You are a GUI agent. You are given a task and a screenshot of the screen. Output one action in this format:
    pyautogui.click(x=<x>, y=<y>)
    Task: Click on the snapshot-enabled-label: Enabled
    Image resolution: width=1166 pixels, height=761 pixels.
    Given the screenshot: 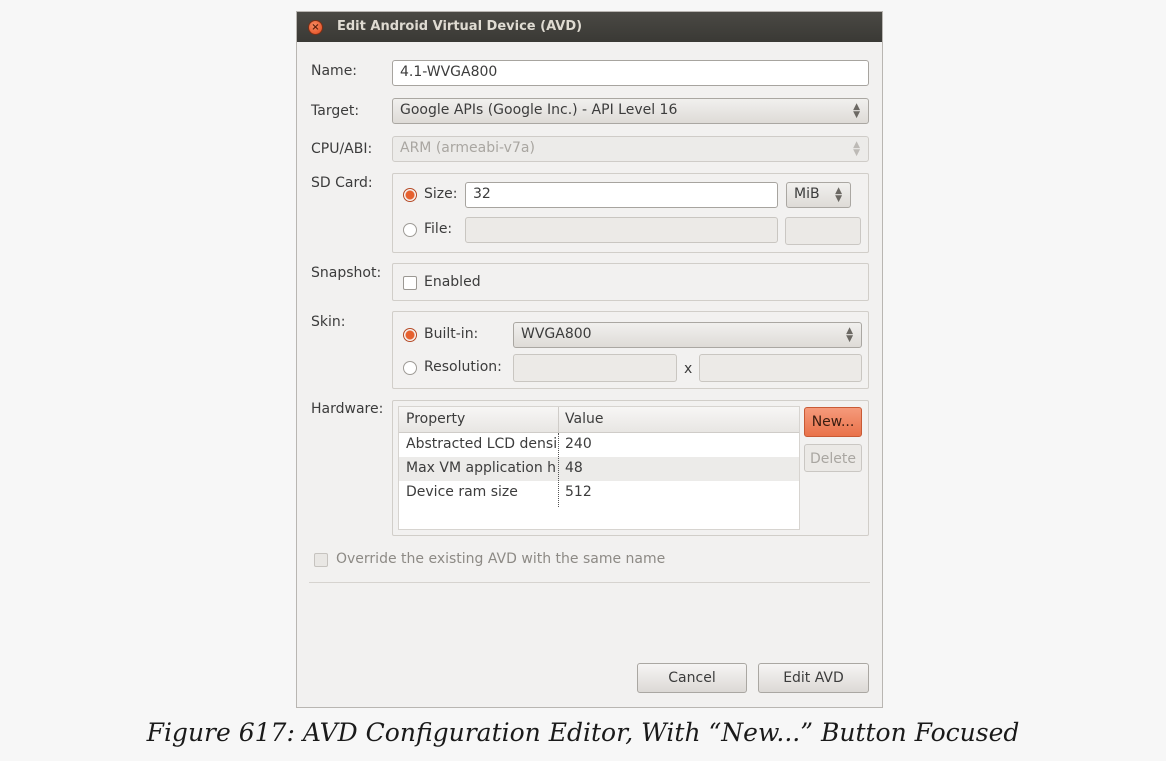 What is the action you would take?
    pyautogui.click(x=452, y=282)
    